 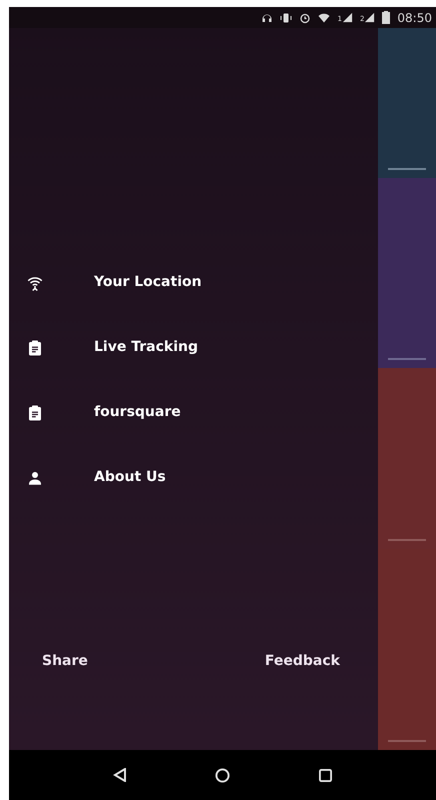 What do you see at coordinates (324, 18) in the screenshot?
I see `wifi-icon` at bounding box center [324, 18].